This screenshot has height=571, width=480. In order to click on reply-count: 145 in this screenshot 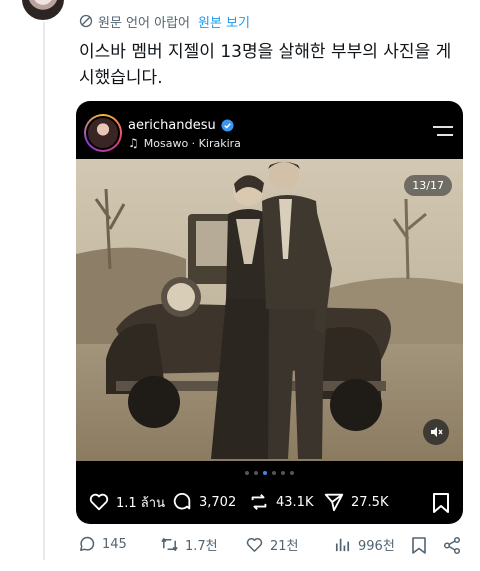, I will do `click(114, 544)`.